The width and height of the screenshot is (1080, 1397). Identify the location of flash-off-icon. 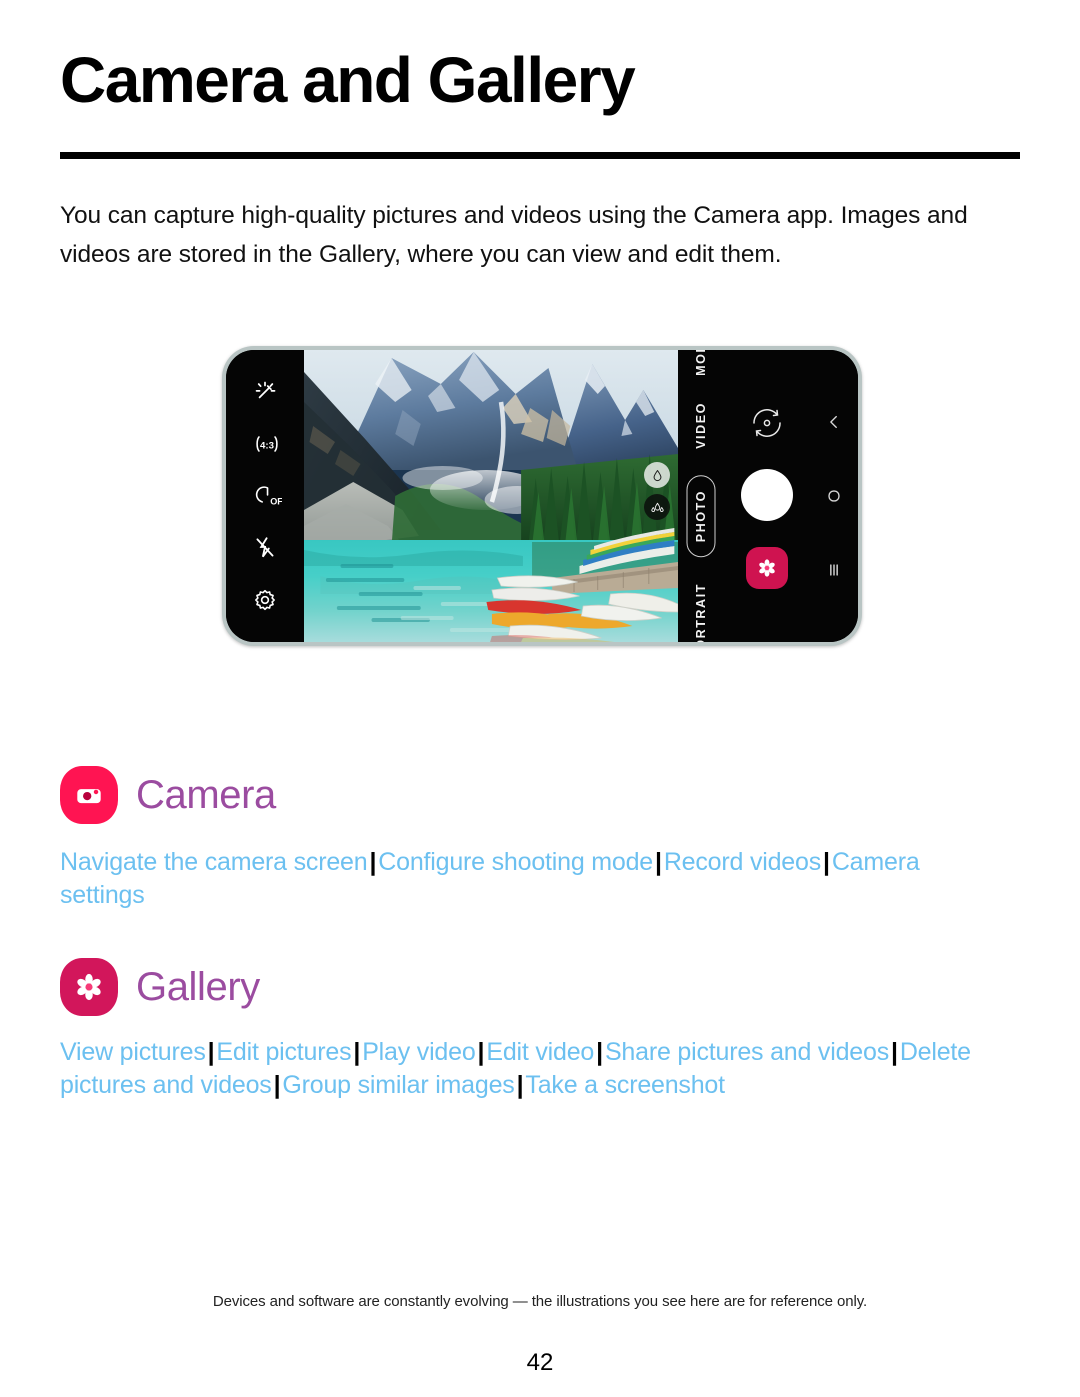
(265, 548).